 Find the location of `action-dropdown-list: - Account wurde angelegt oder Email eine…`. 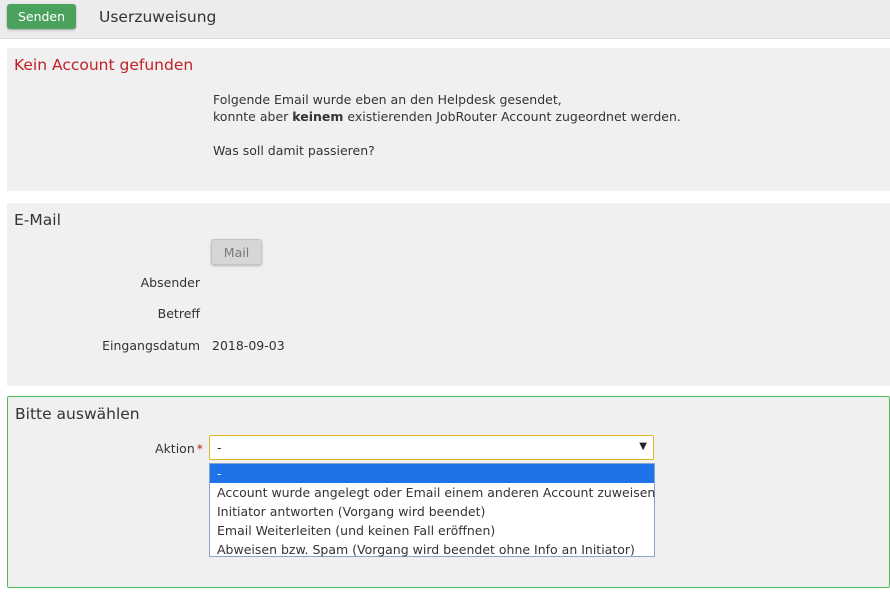

action-dropdown-list: - Account wurde angelegt oder Email eine… is located at coordinates (432, 510).